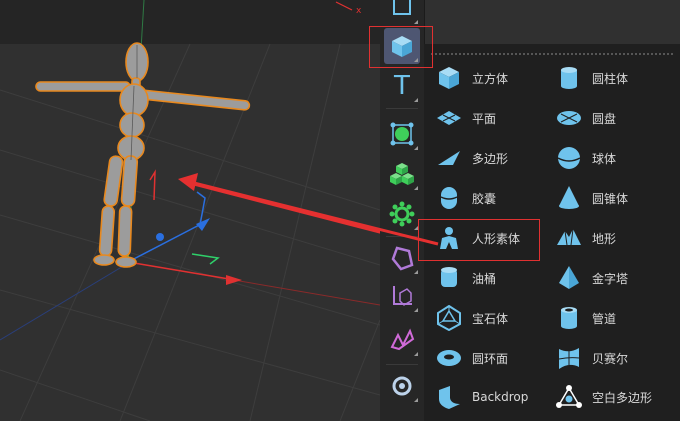 This screenshot has height=421, width=680. I want to click on object-toolbar: T, so click(402, 210).